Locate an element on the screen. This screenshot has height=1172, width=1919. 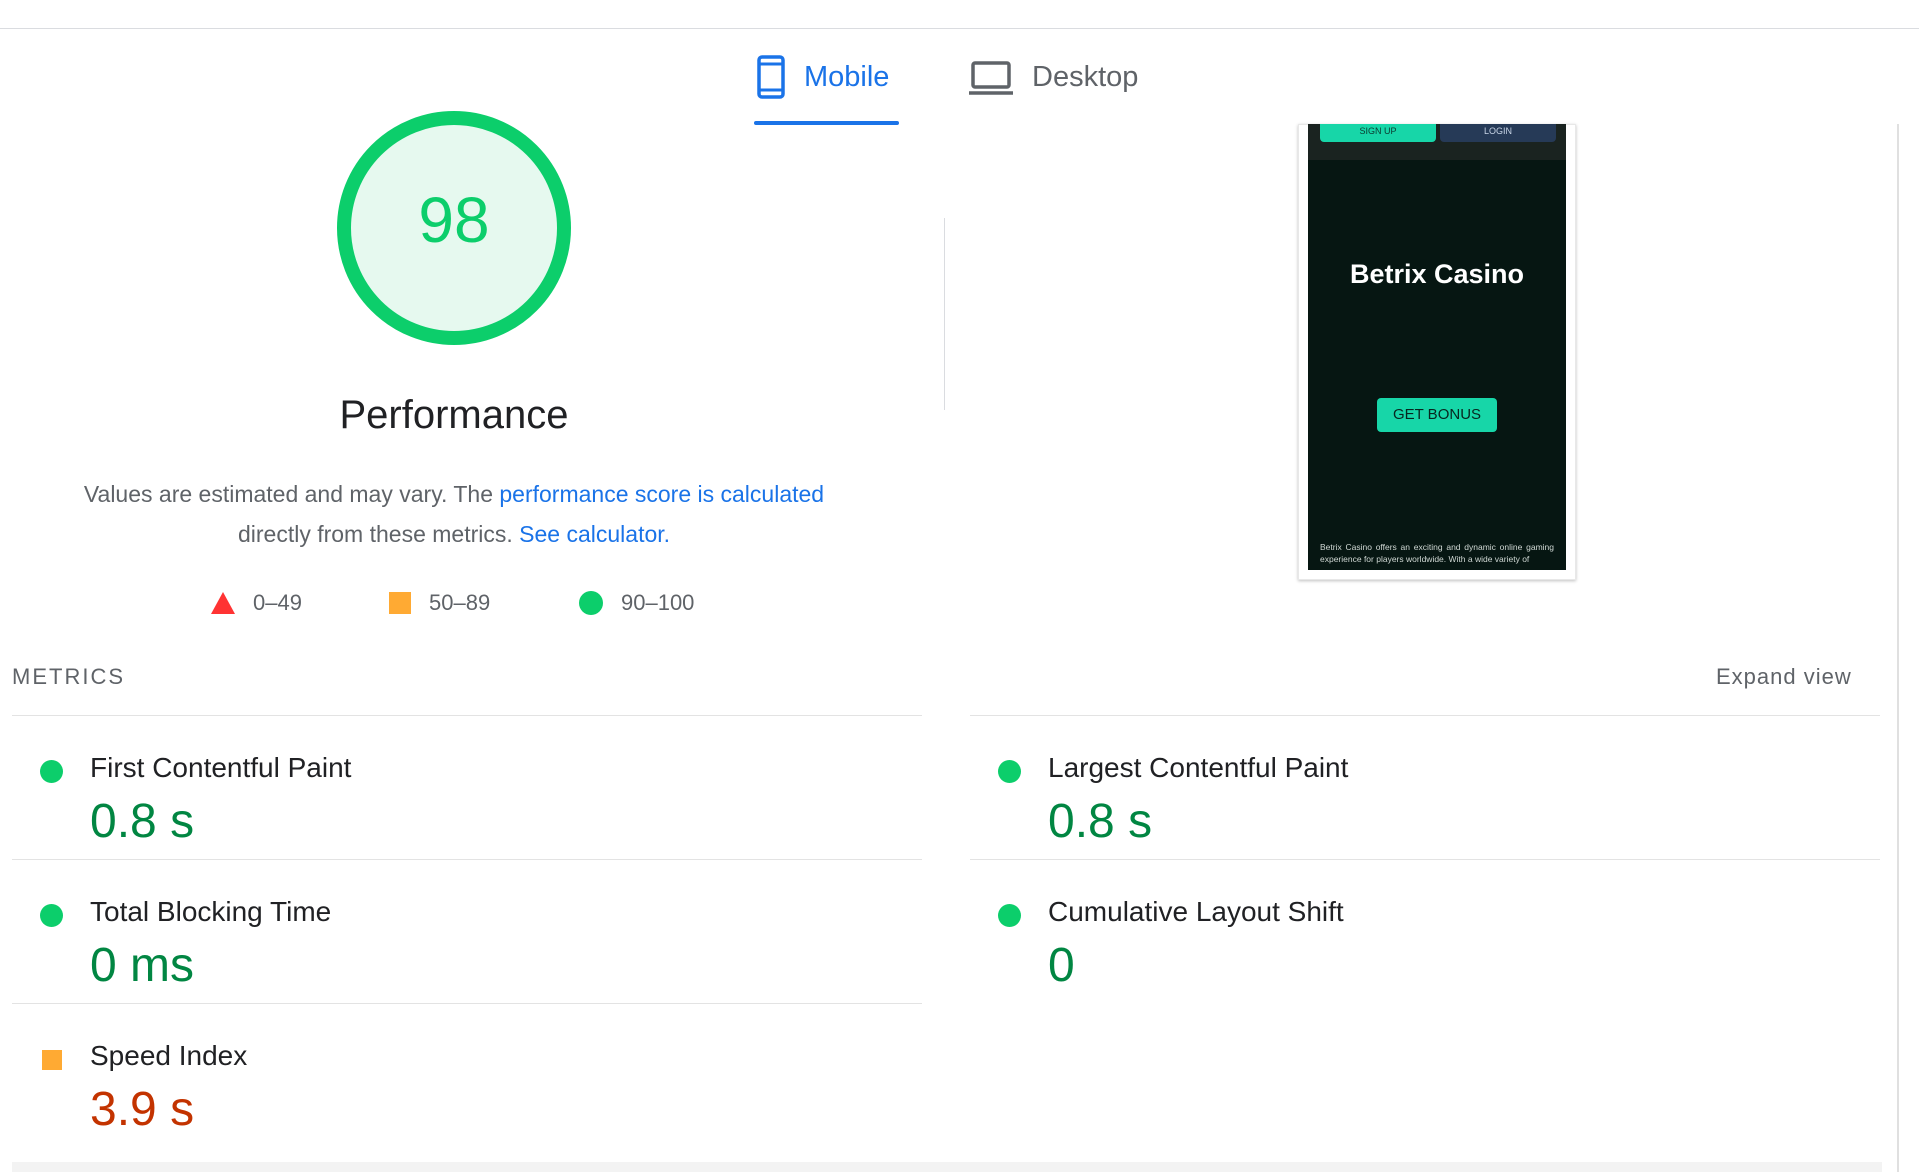
tab-desktop: Desktop is located at coordinates (1053, 90).